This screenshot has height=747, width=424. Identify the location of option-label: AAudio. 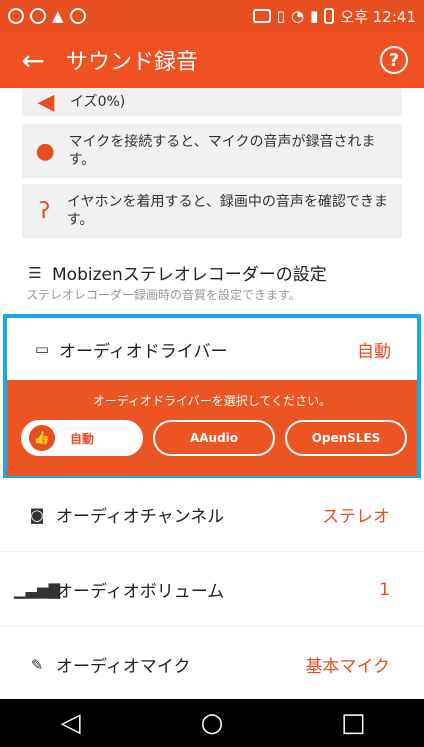
(214, 438).